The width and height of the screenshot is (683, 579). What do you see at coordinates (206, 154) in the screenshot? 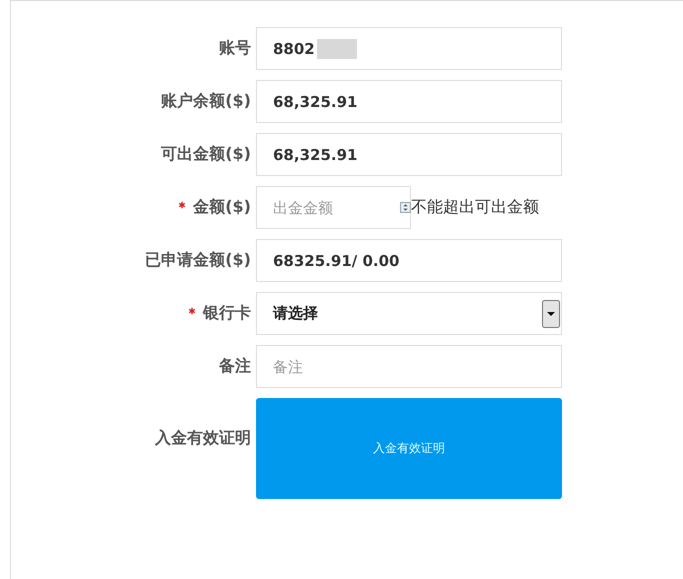
I see `field-label: 可出金额($)` at bounding box center [206, 154].